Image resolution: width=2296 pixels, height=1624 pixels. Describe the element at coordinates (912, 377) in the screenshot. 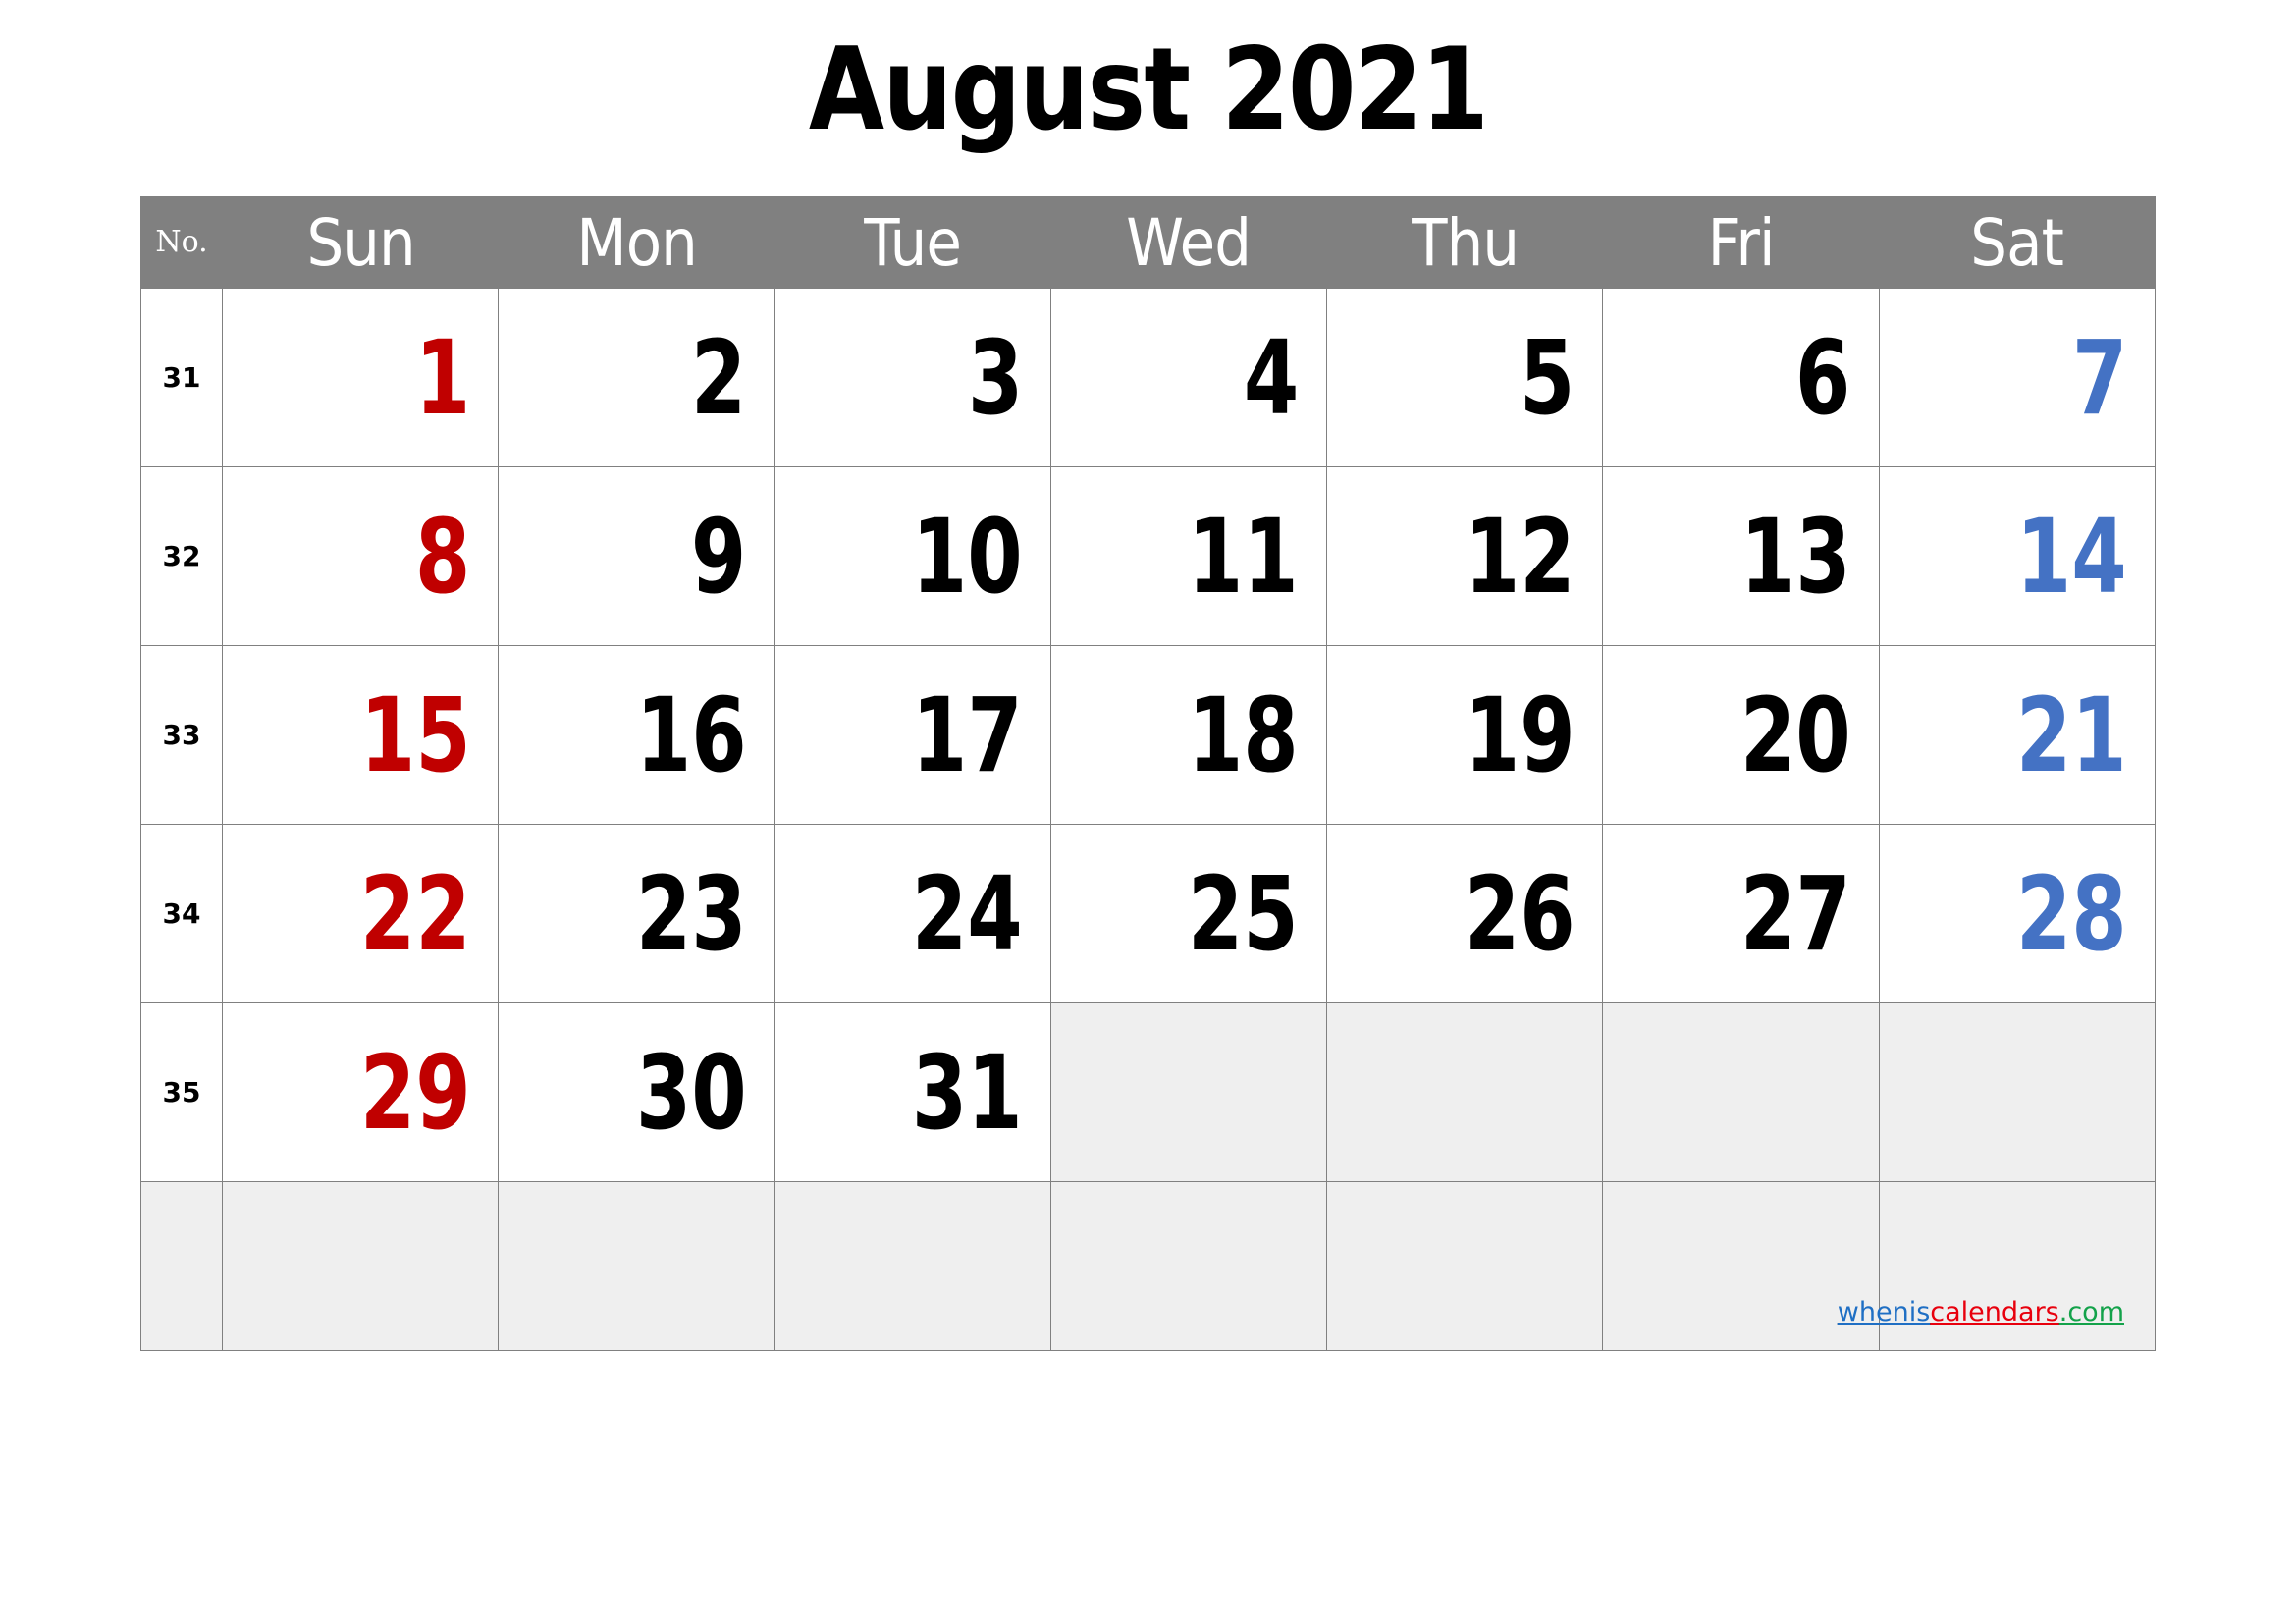

I see `day-cell: 3` at that location.